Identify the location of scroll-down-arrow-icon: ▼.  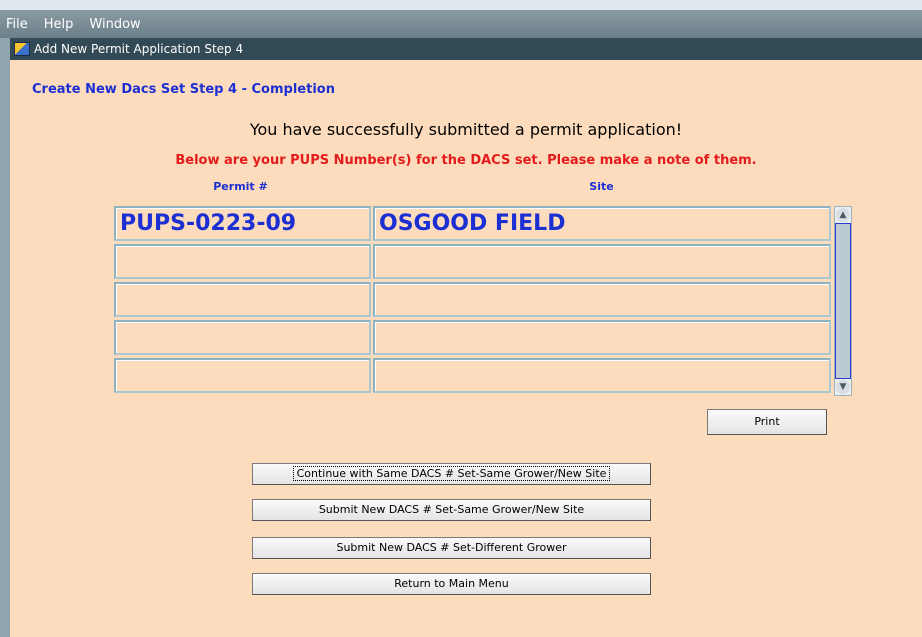
(843, 387).